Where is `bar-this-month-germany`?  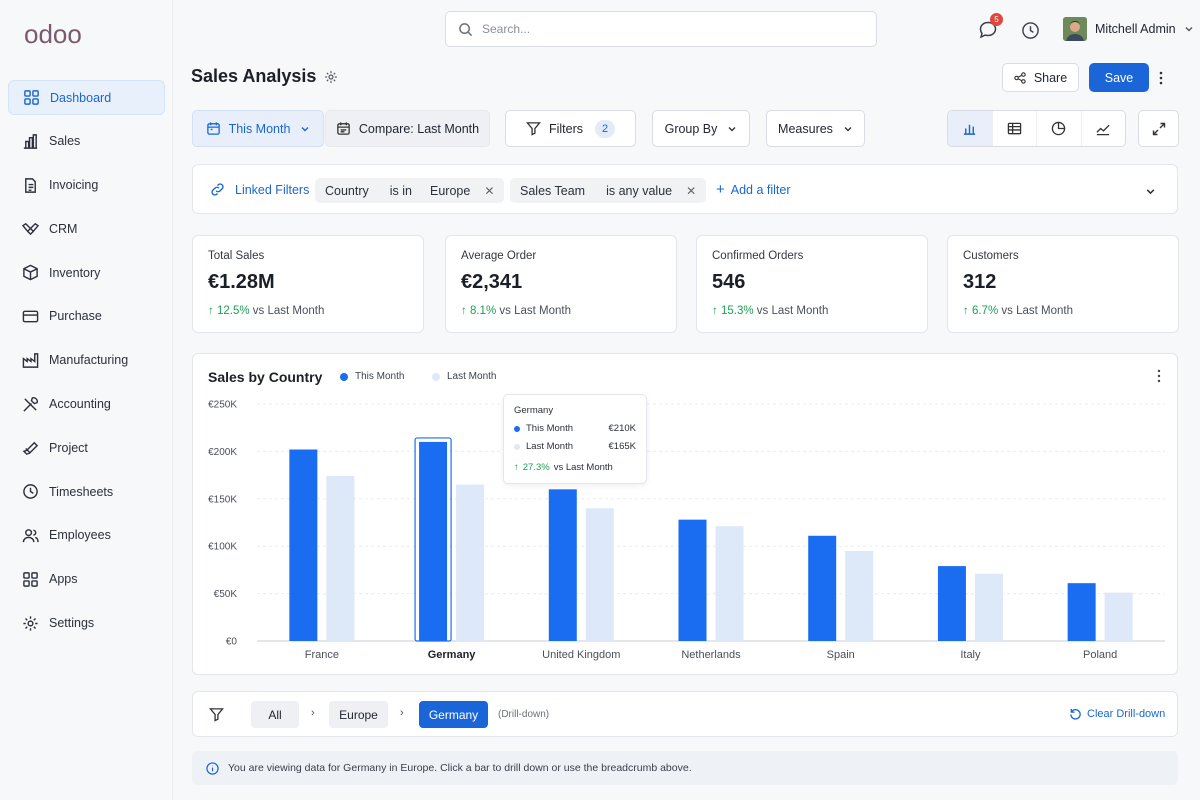 bar-this-month-germany is located at coordinates (433, 541).